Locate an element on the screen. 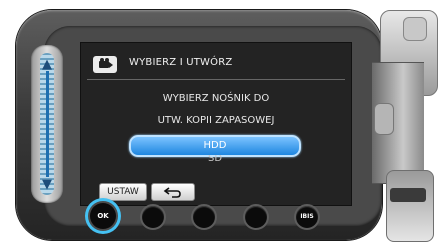 Image resolution: width=440 pixels, height=244 pixels. slider-up-arrow-icon: ▲ is located at coordinates (47, 64).